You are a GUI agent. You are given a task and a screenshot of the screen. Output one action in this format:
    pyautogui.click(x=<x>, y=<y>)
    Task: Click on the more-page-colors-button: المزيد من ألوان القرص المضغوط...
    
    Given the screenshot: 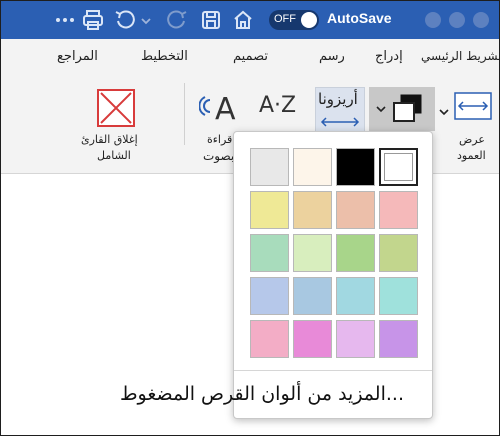 What is the action you would take?
    pyautogui.click(x=276, y=394)
    